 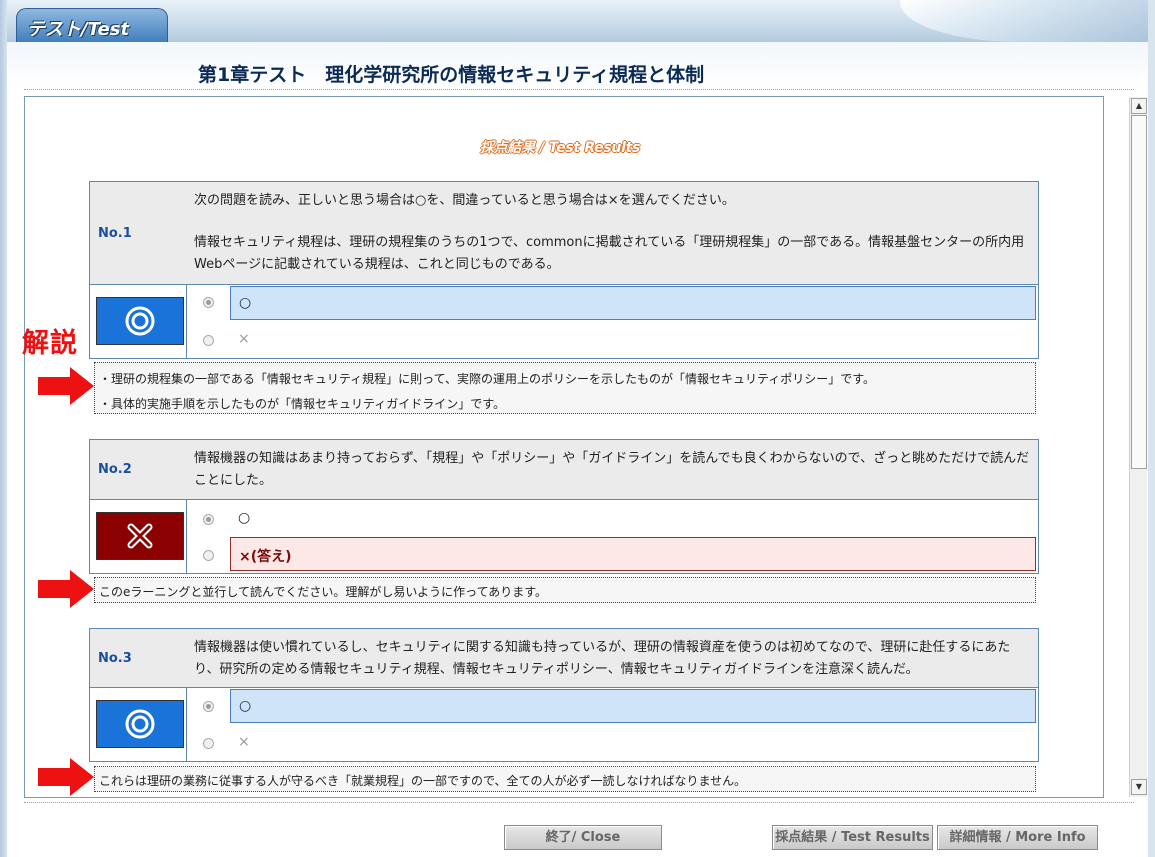 What do you see at coordinates (323, 592) in the screenshot?
I see `explanation-text: このeラーニングと並行して読んでください。理解がし易いように作ってあります。` at bounding box center [323, 592].